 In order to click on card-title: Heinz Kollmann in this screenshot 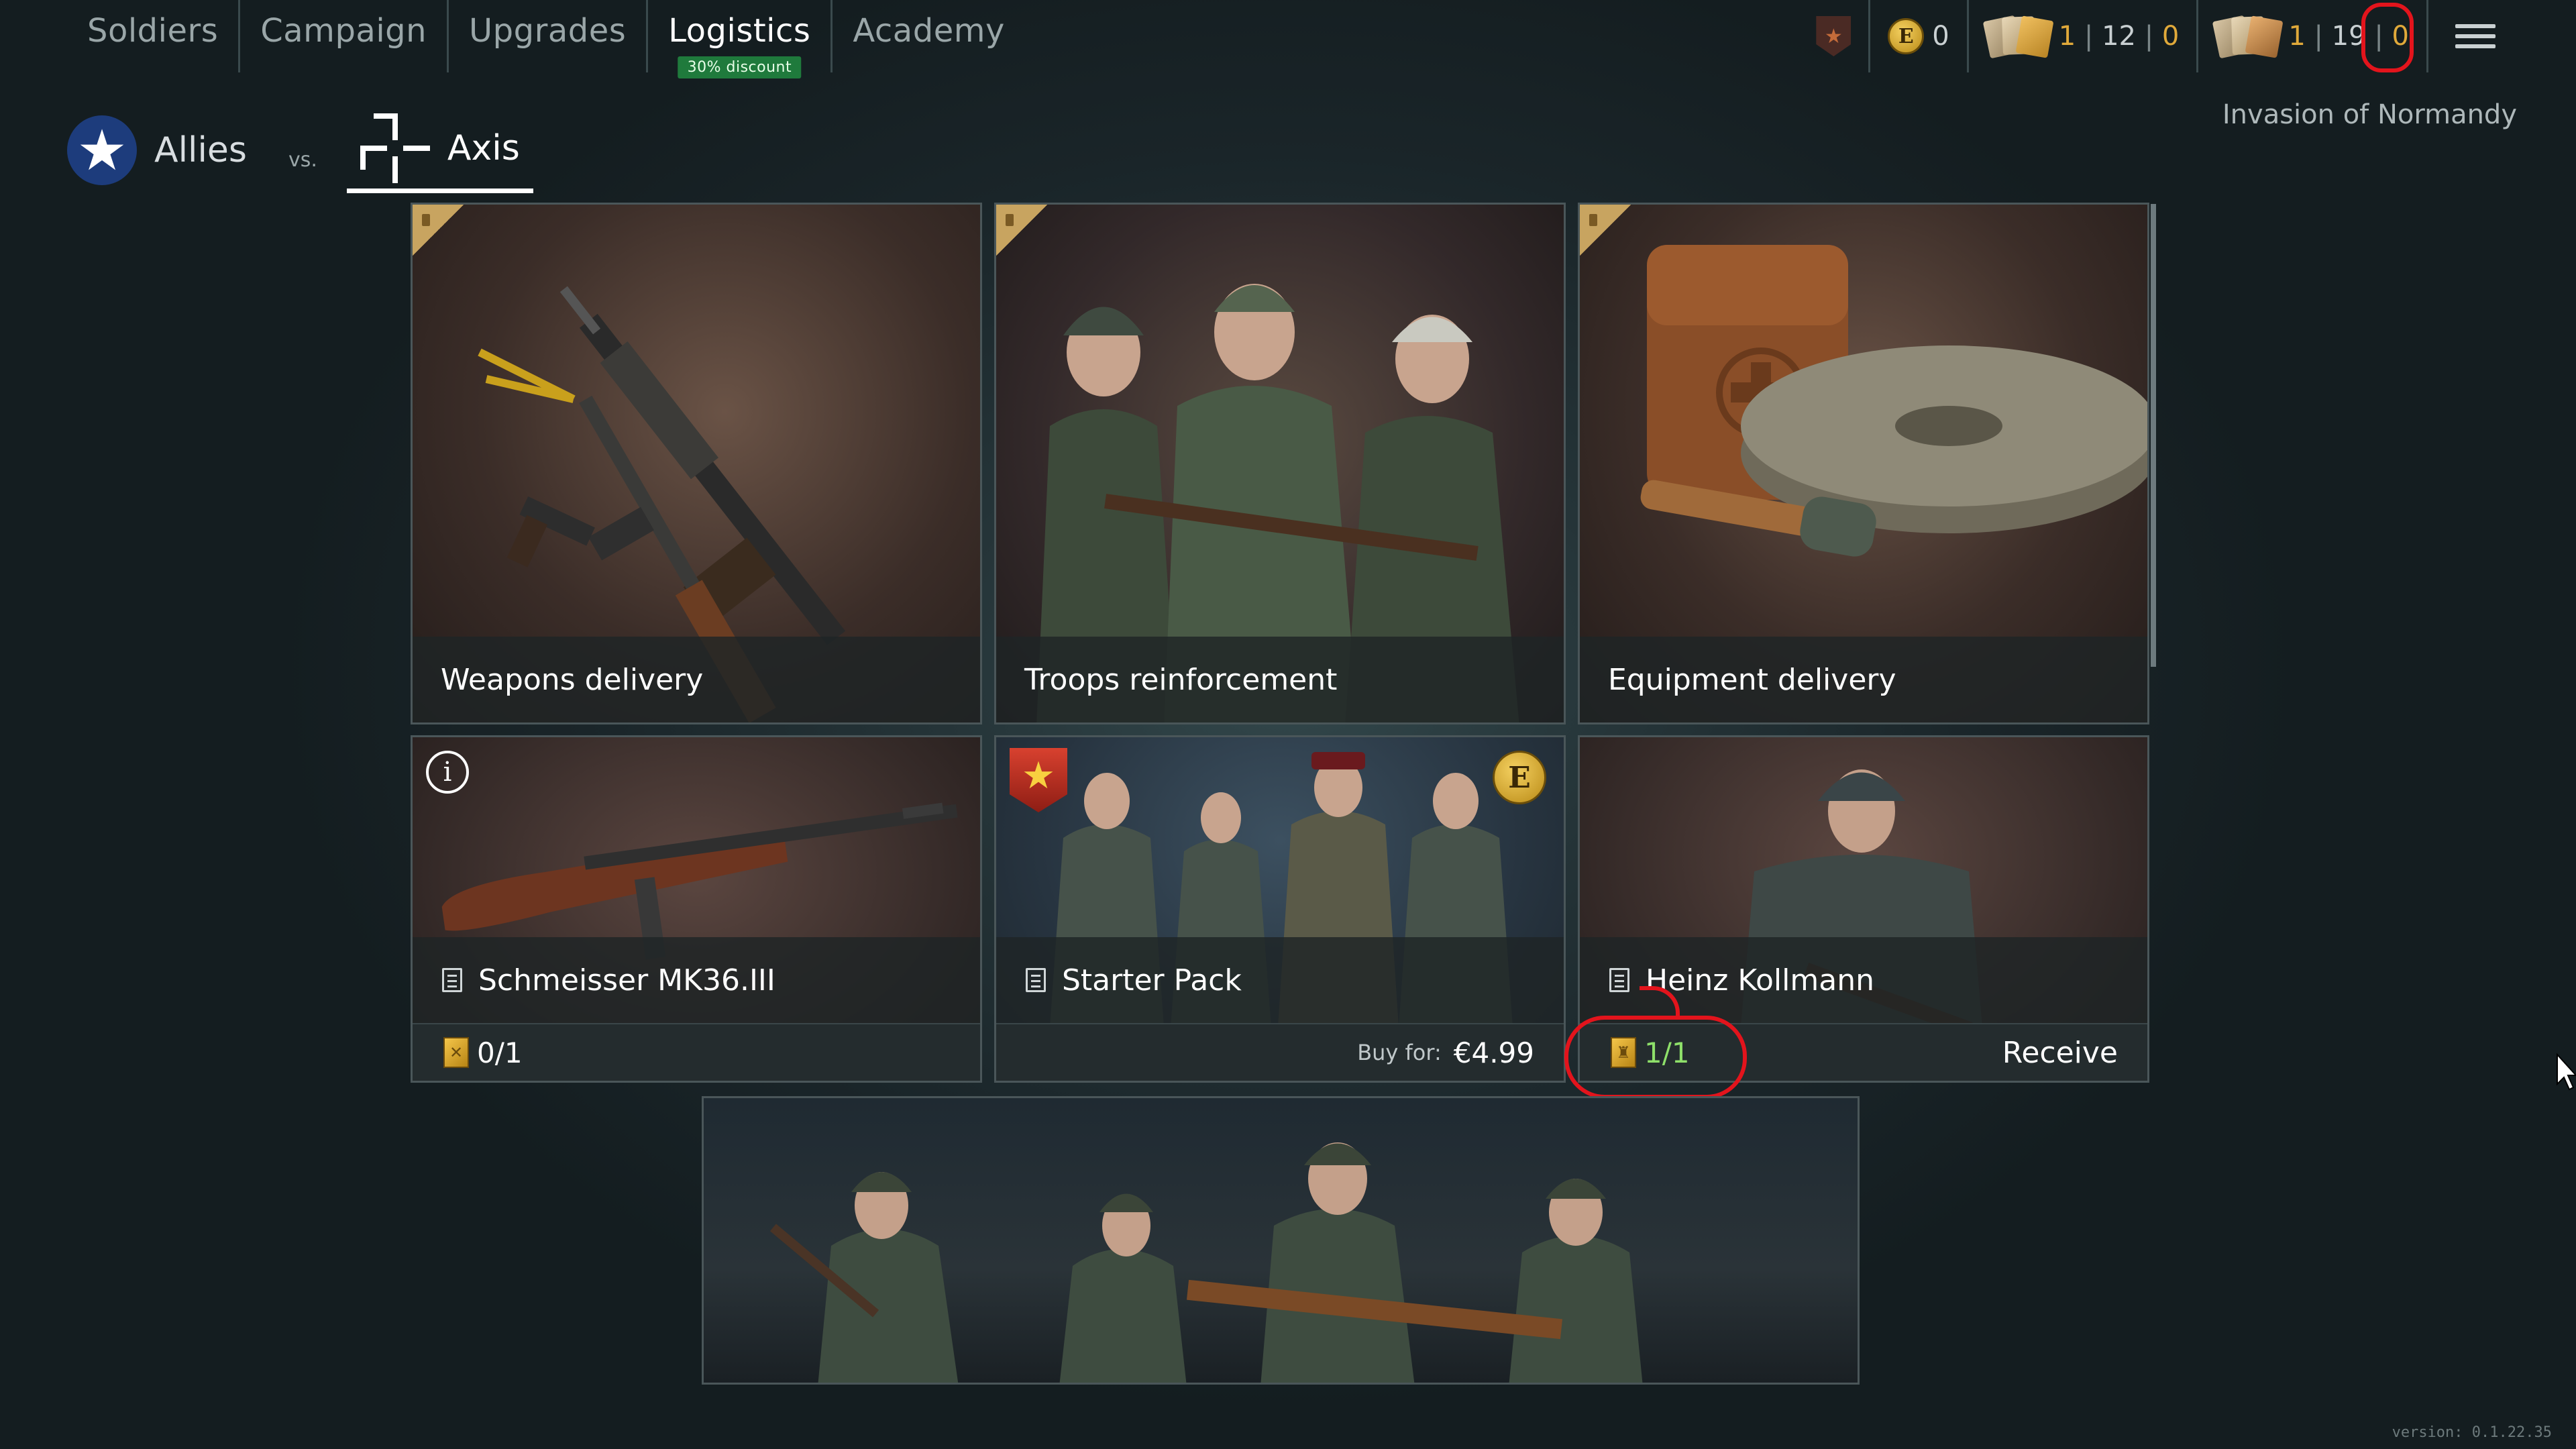, I will do `click(1760, 980)`.